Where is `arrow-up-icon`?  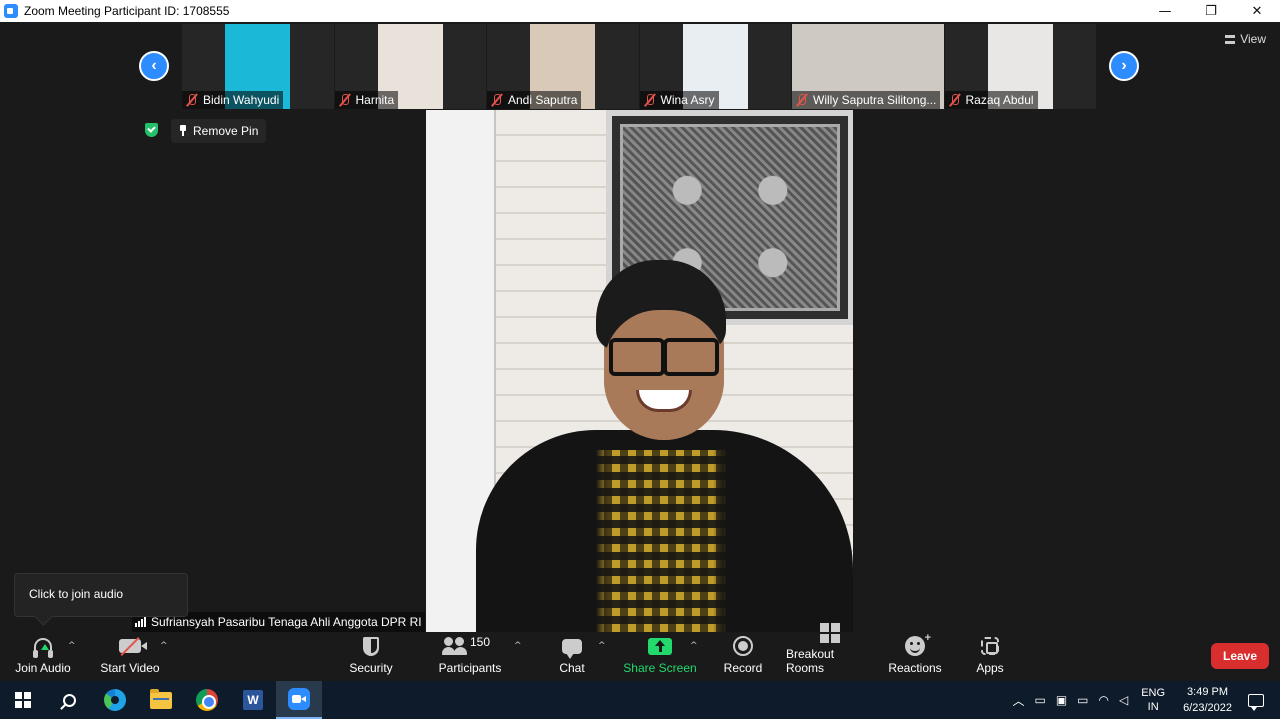 arrow-up-icon is located at coordinates (45, 647).